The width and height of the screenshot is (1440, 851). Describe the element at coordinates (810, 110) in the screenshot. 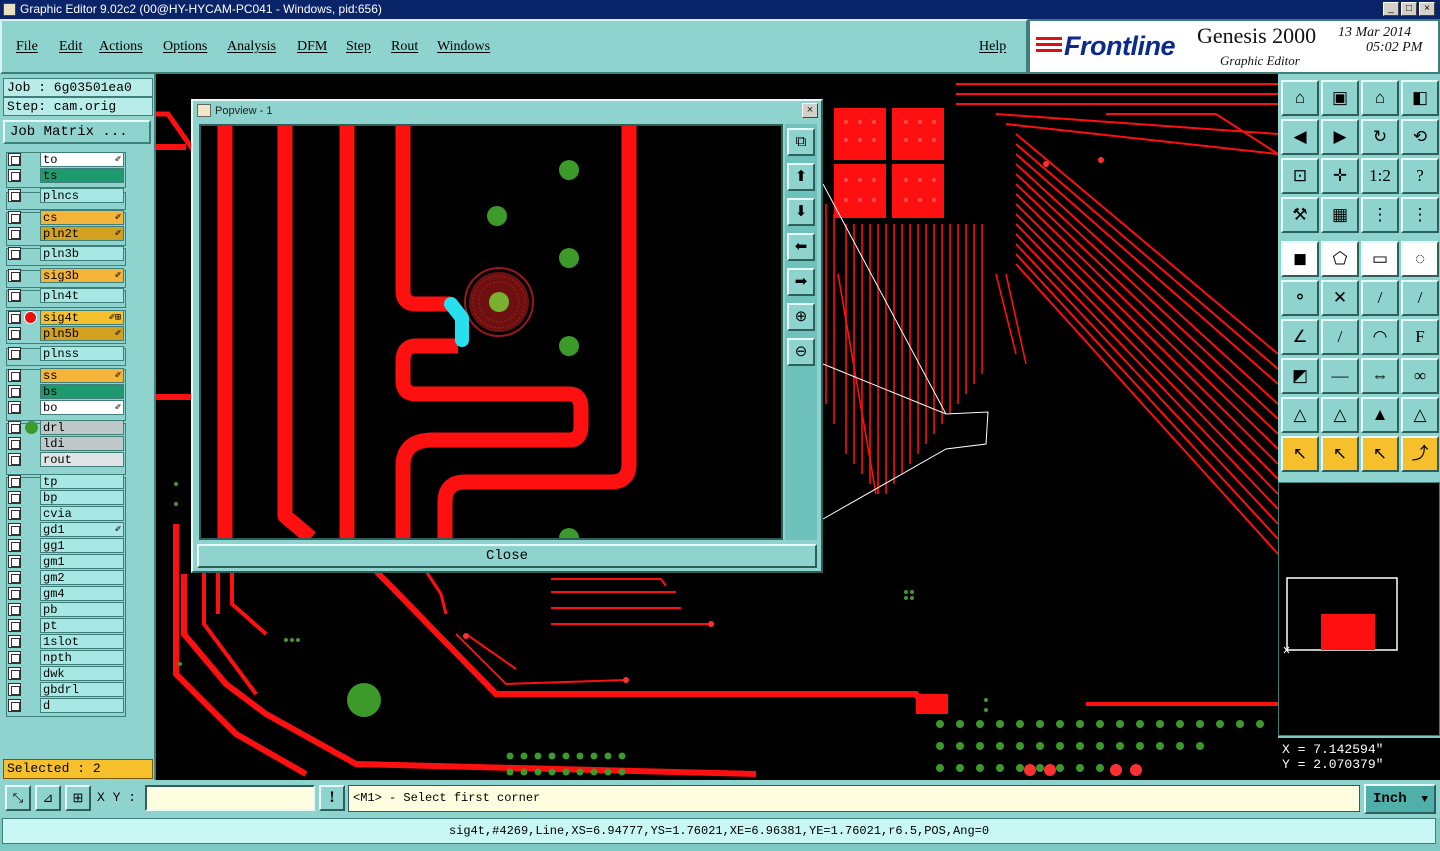

I see `popview-close-icon: ×` at that location.